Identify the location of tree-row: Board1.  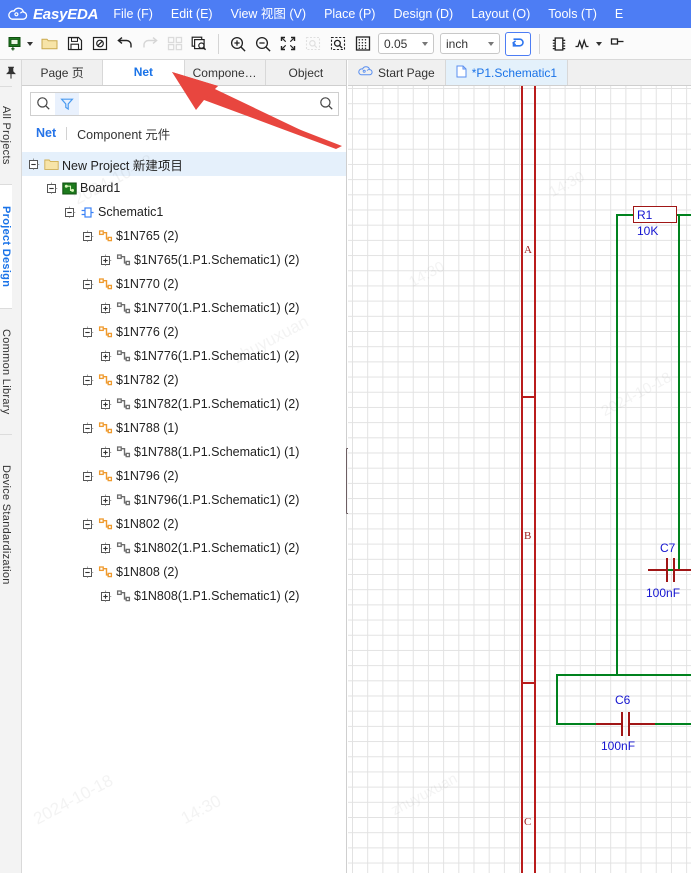
(184, 188).